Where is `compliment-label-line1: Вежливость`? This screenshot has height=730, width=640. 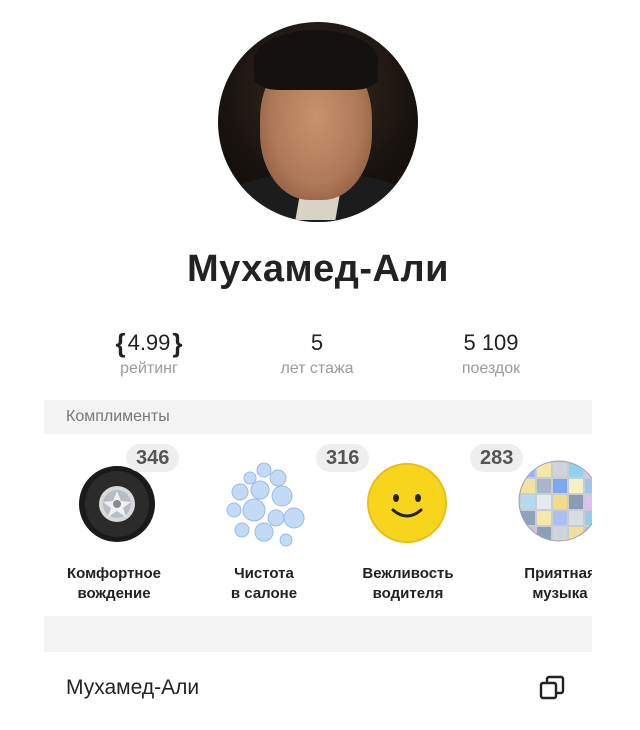 compliment-label-line1: Вежливость is located at coordinates (408, 573).